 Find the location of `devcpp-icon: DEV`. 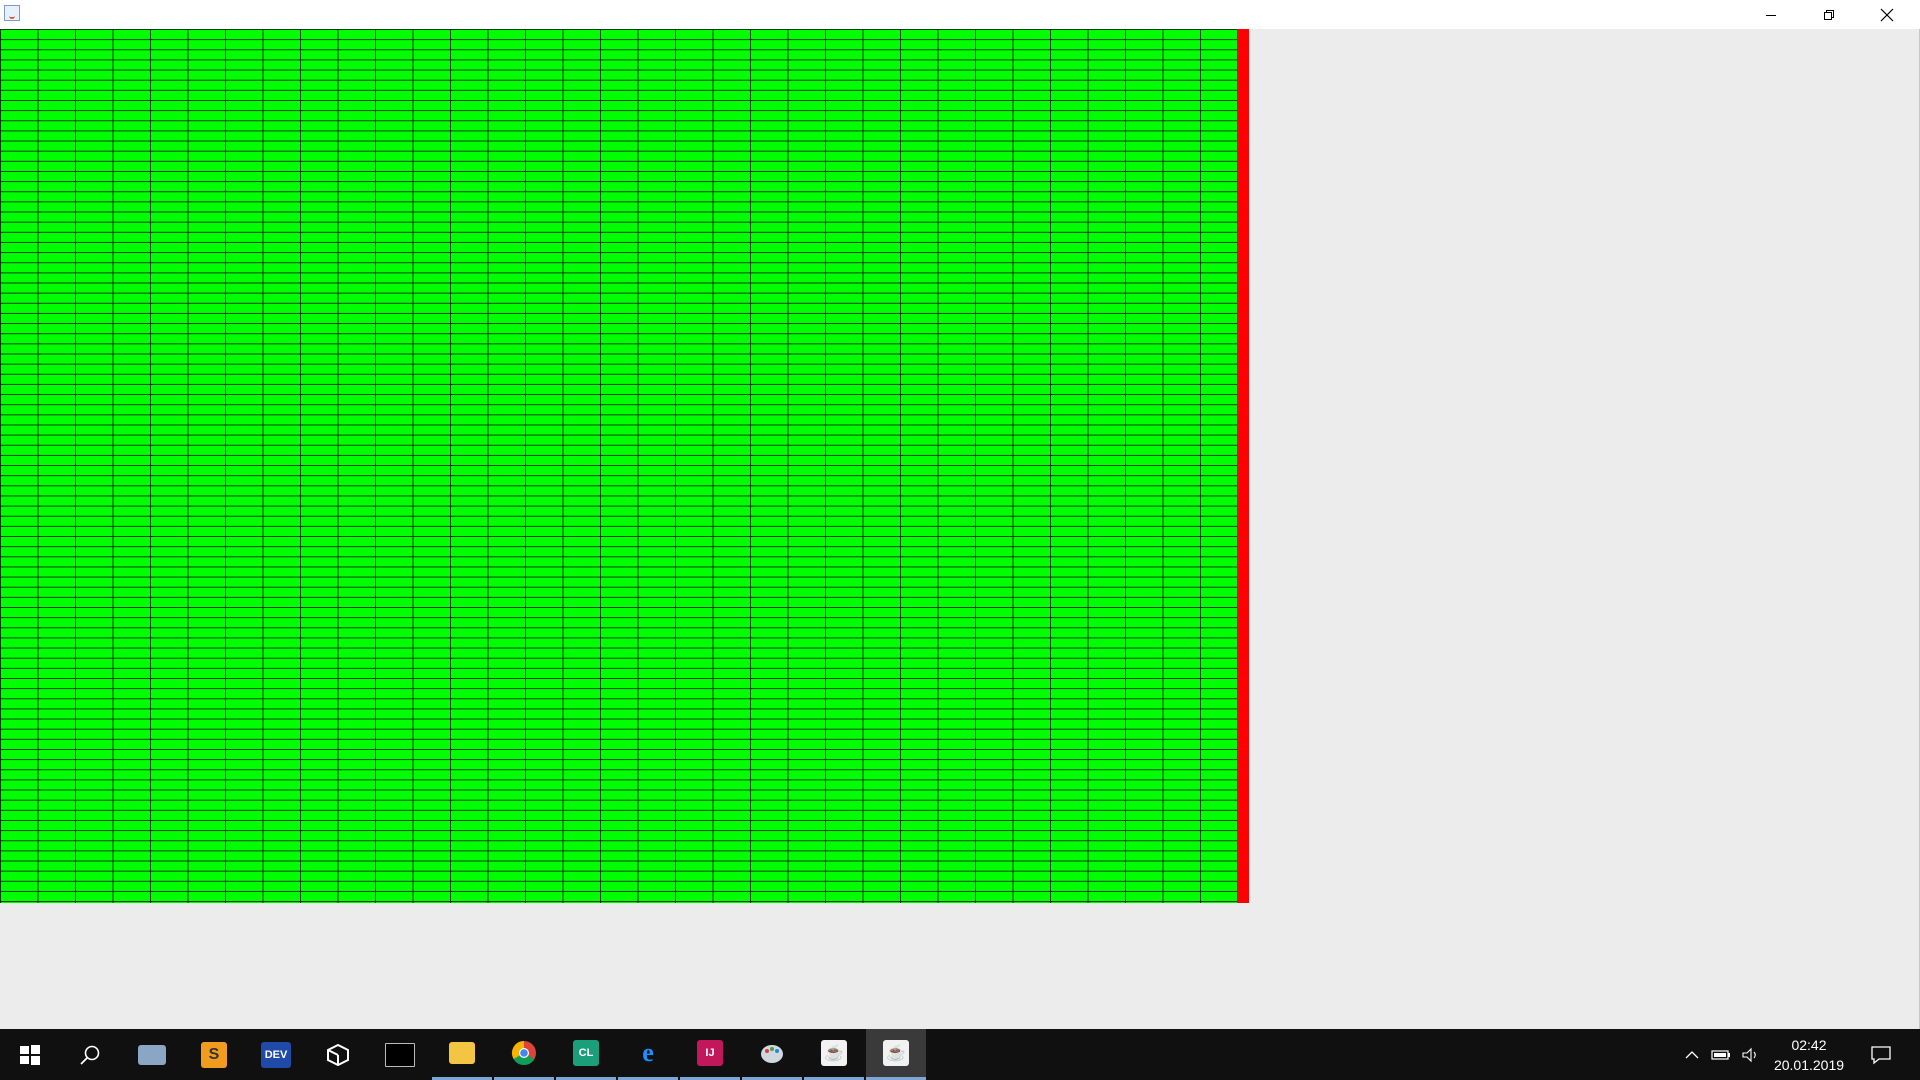

devcpp-icon: DEV is located at coordinates (276, 1054).